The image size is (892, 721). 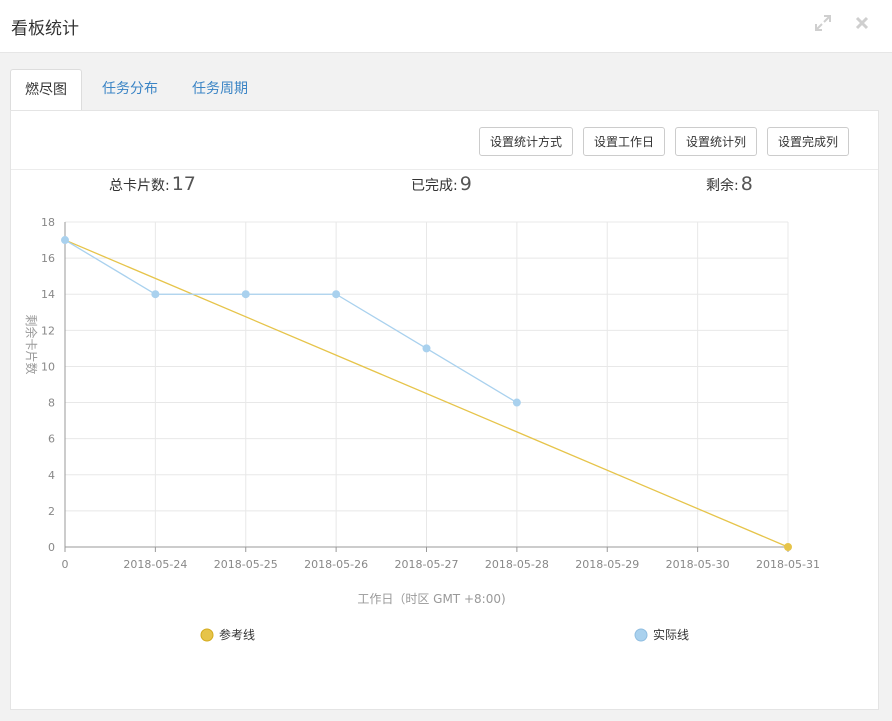 What do you see at coordinates (45, 29) in the screenshot?
I see `window-title: 看板统计` at bounding box center [45, 29].